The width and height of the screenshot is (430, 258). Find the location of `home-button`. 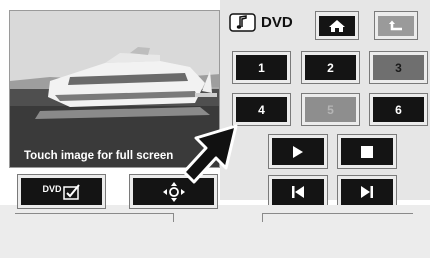

home-button is located at coordinates (337, 25).